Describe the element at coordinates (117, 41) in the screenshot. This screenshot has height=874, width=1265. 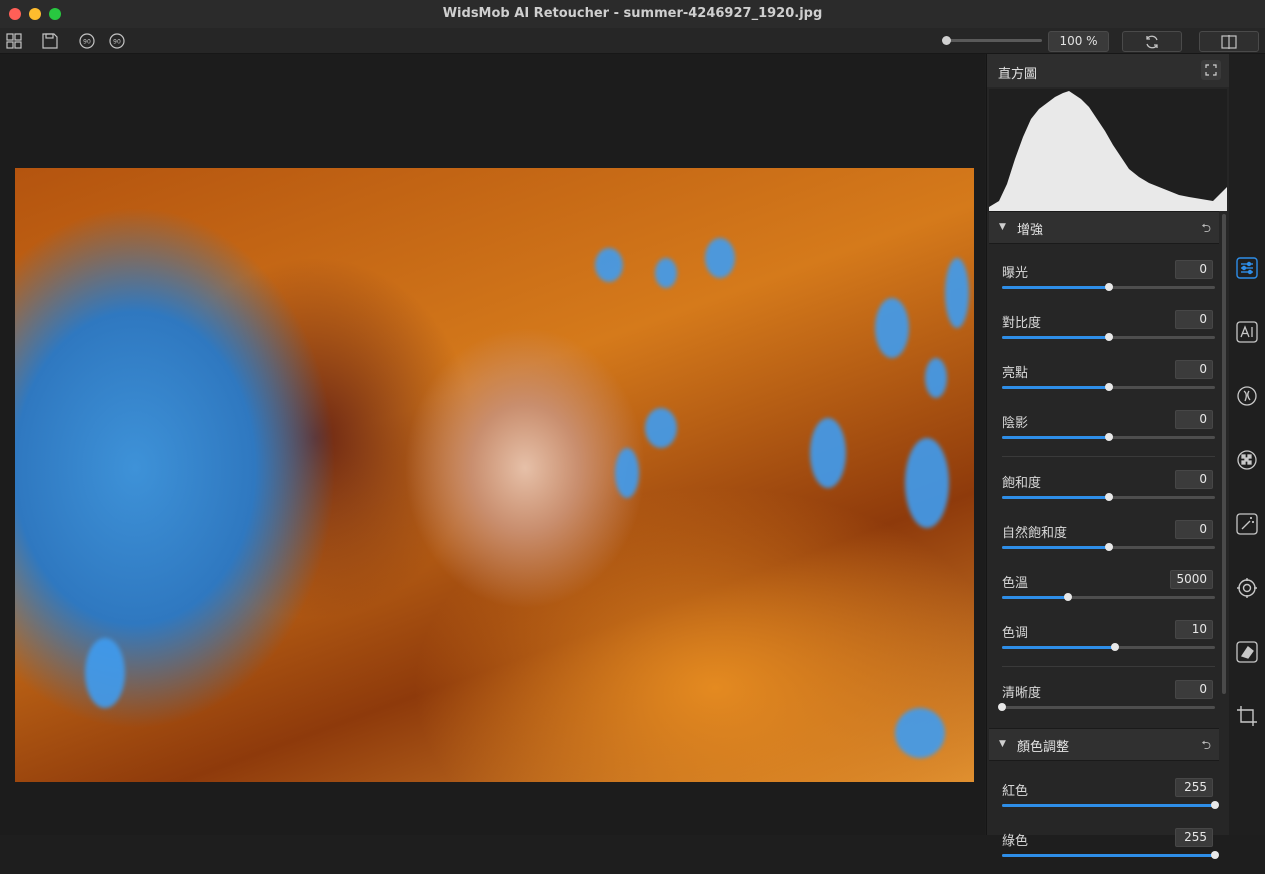
I see `rotate-right-90-icon: 90` at that location.